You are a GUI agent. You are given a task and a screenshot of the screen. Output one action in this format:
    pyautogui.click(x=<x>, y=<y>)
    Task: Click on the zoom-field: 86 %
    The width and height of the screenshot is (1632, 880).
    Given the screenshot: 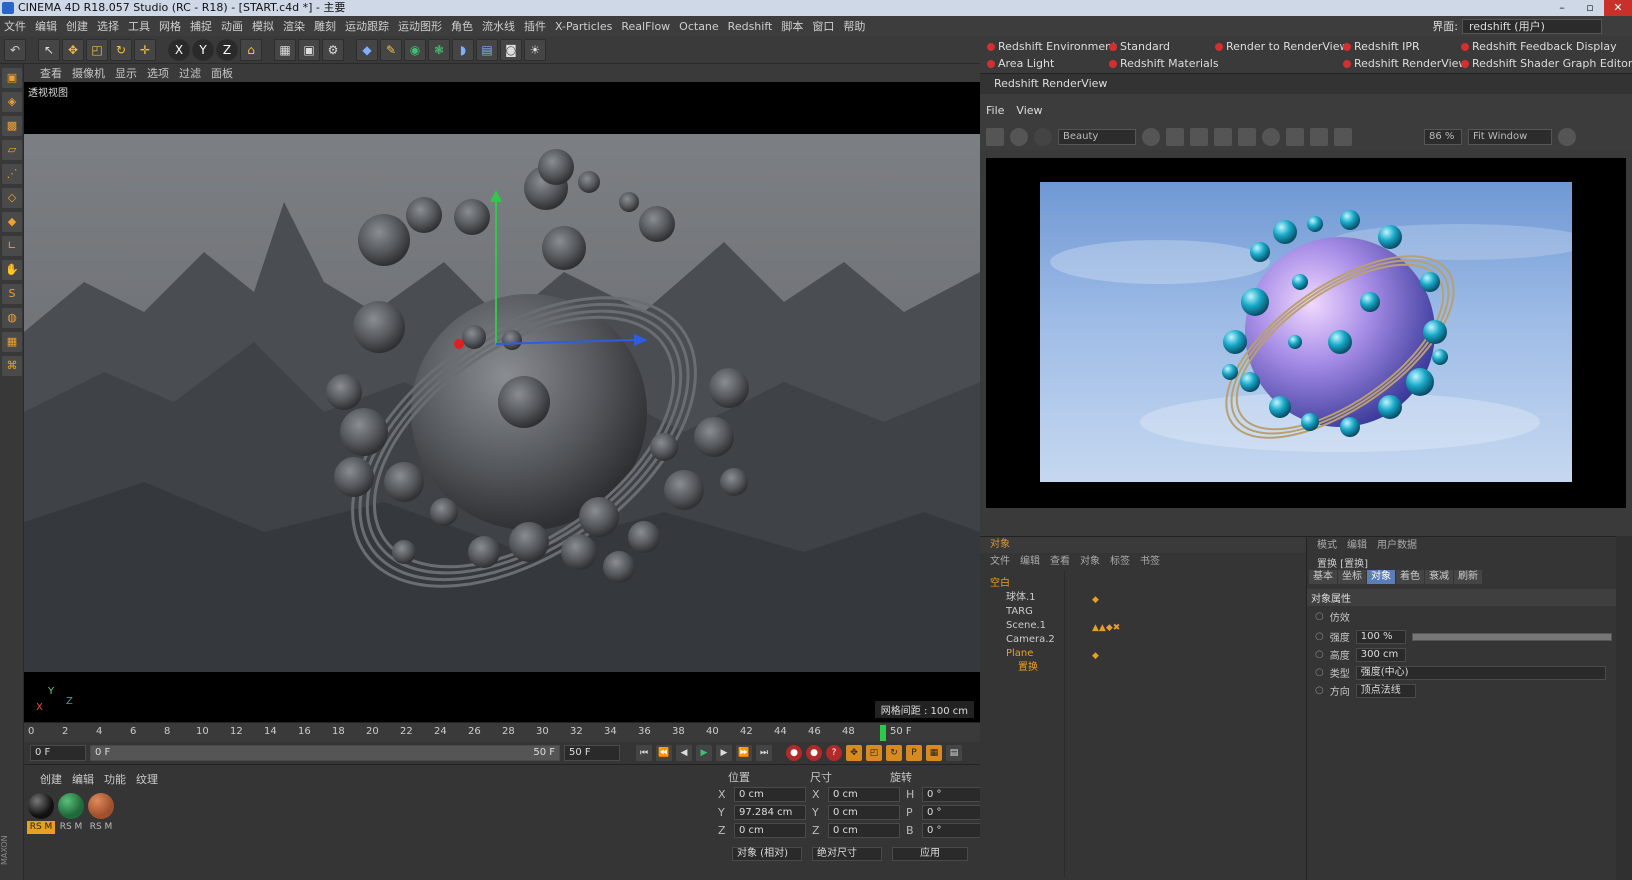 What is the action you would take?
    pyautogui.click(x=1443, y=137)
    